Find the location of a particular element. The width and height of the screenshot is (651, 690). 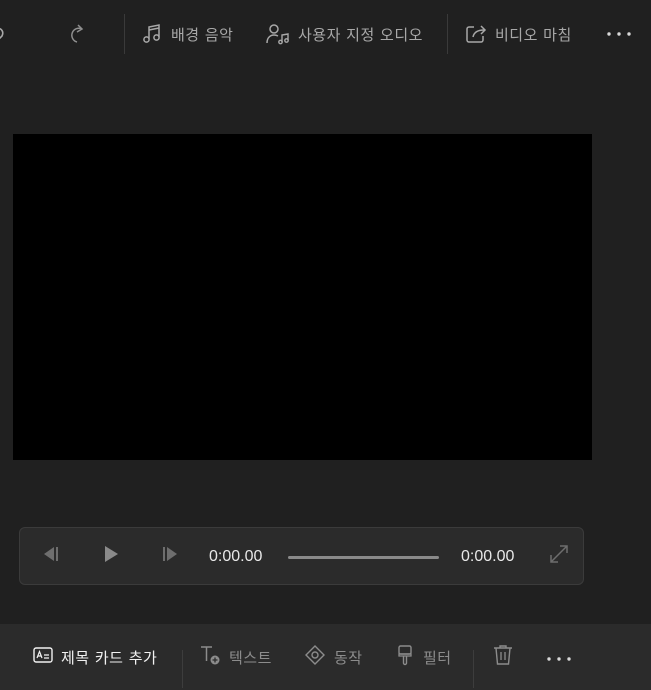

share-icon is located at coordinates (476, 34).